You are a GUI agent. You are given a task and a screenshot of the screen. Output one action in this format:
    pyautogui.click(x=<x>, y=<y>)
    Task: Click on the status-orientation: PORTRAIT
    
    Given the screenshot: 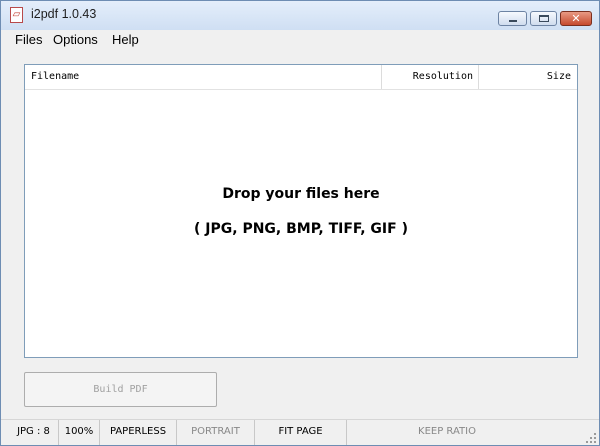 What is the action you would take?
    pyautogui.click(x=216, y=432)
    